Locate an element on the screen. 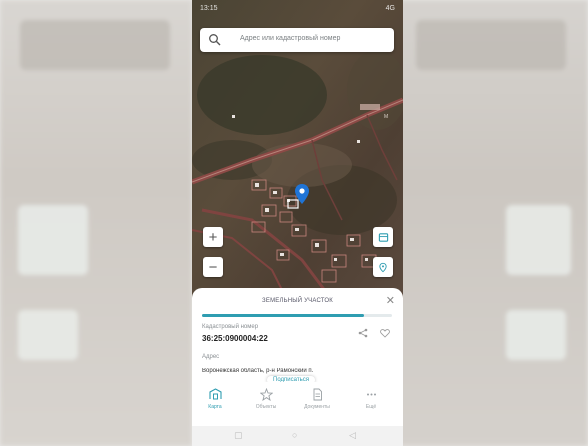 The height and width of the screenshot is (446, 588). layers-icon is located at coordinates (383, 237).